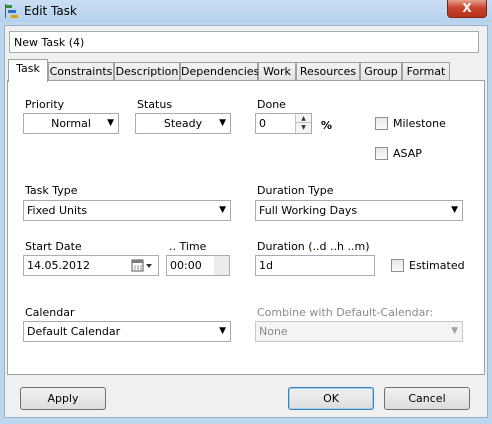  What do you see at coordinates (331, 398) in the screenshot?
I see `ok-button: OK` at bounding box center [331, 398].